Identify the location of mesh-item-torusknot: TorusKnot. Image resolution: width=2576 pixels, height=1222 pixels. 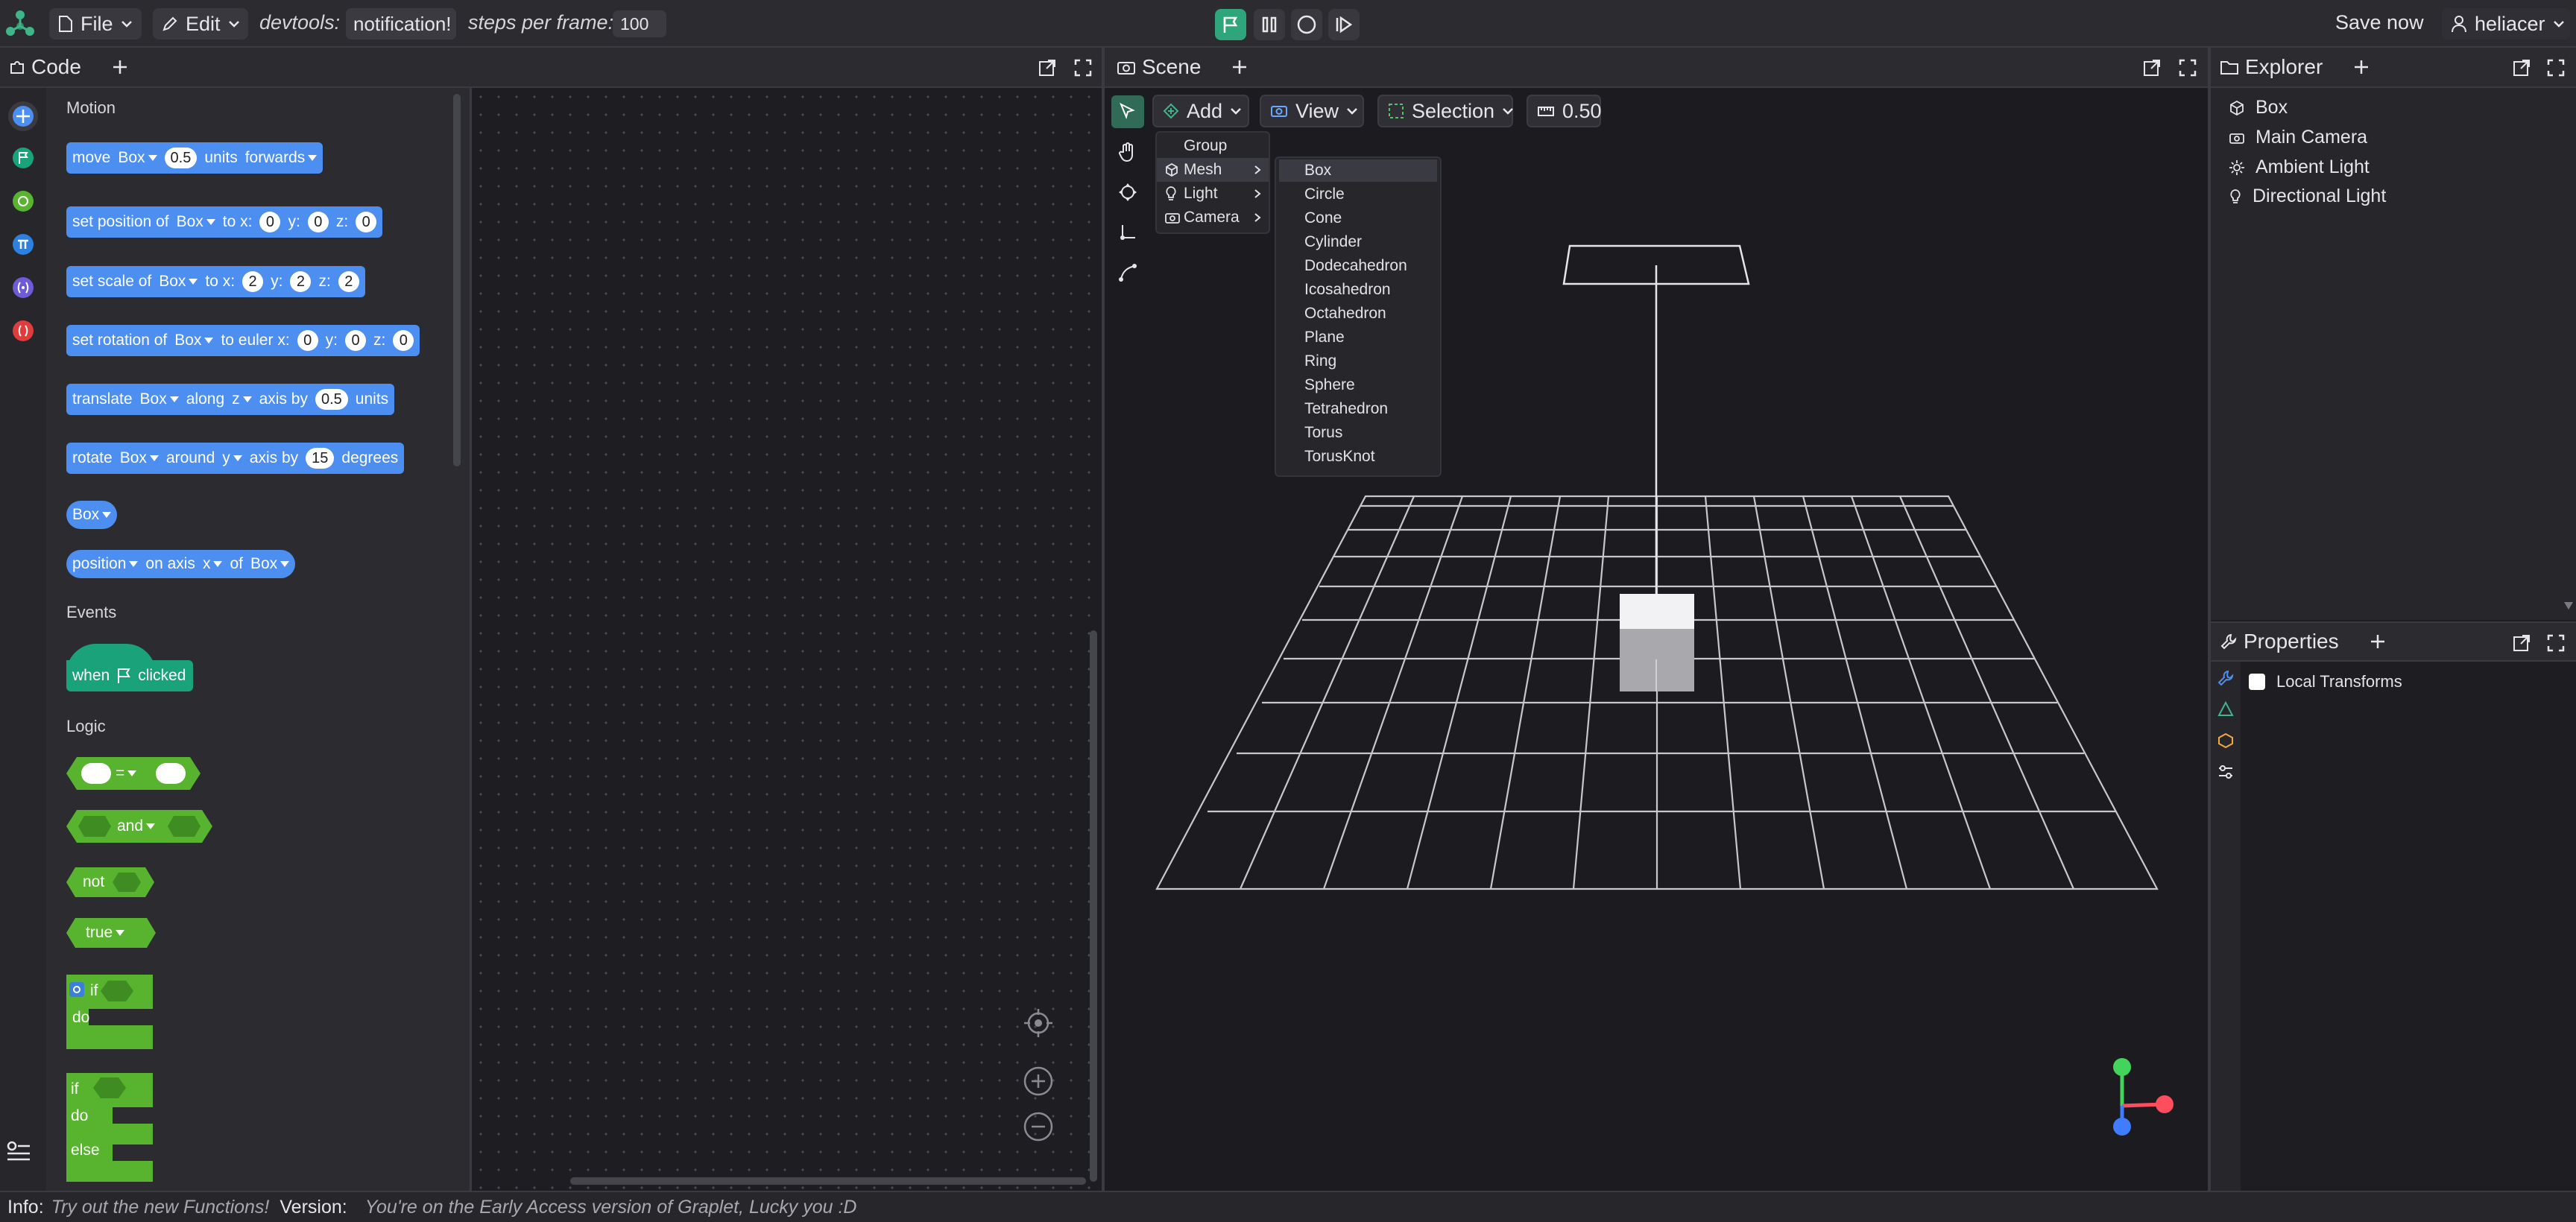
(1358, 457).